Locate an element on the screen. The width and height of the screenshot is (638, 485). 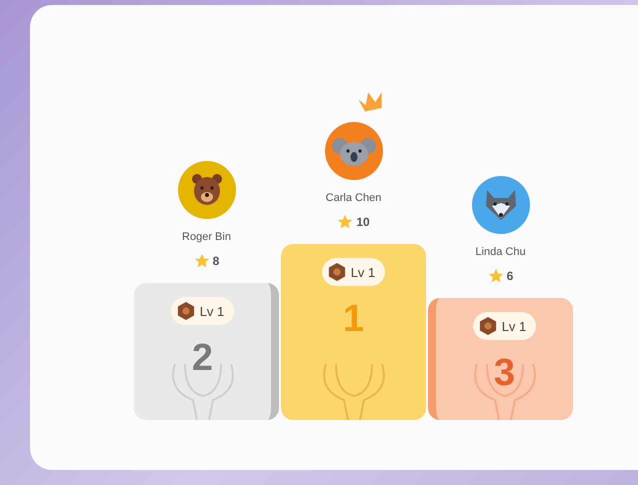
koala-avatar-icon is located at coordinates (353, 151).